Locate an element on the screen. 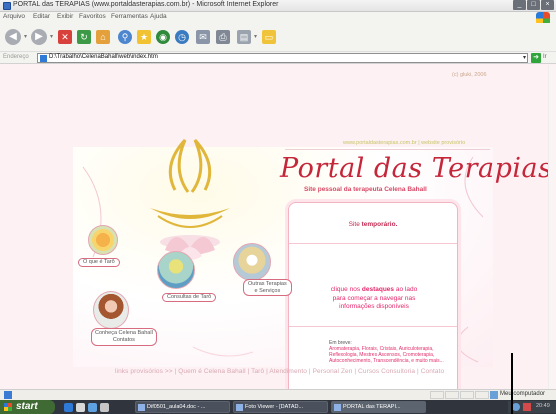 The width and height of the screenshot is (556, 414). temporary-notice: Site temporário. is located at coordinates (373, 224).